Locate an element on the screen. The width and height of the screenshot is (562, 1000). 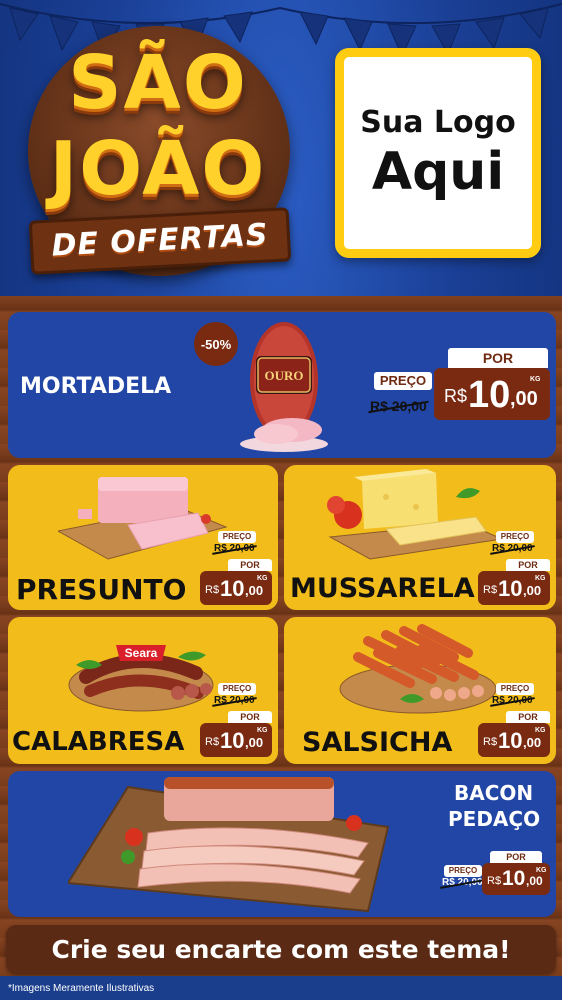
product-name-line-1: BACON is located at coordinates (494, 793).